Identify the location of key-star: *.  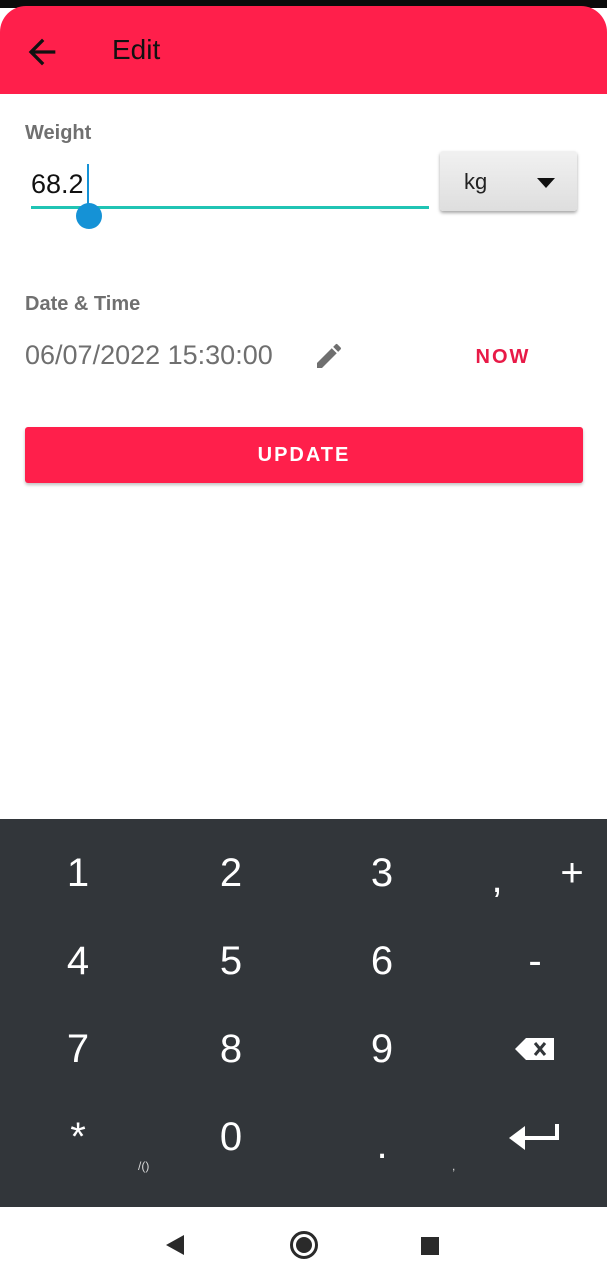
(78, 1137).